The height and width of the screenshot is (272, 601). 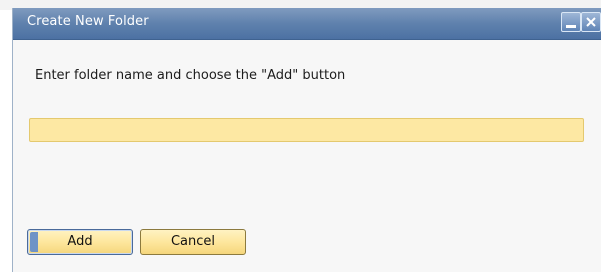 What do you see at coordinates (571, 26) in the screenshot?
I see `minimize-icon` at bounding box center [571, 26].